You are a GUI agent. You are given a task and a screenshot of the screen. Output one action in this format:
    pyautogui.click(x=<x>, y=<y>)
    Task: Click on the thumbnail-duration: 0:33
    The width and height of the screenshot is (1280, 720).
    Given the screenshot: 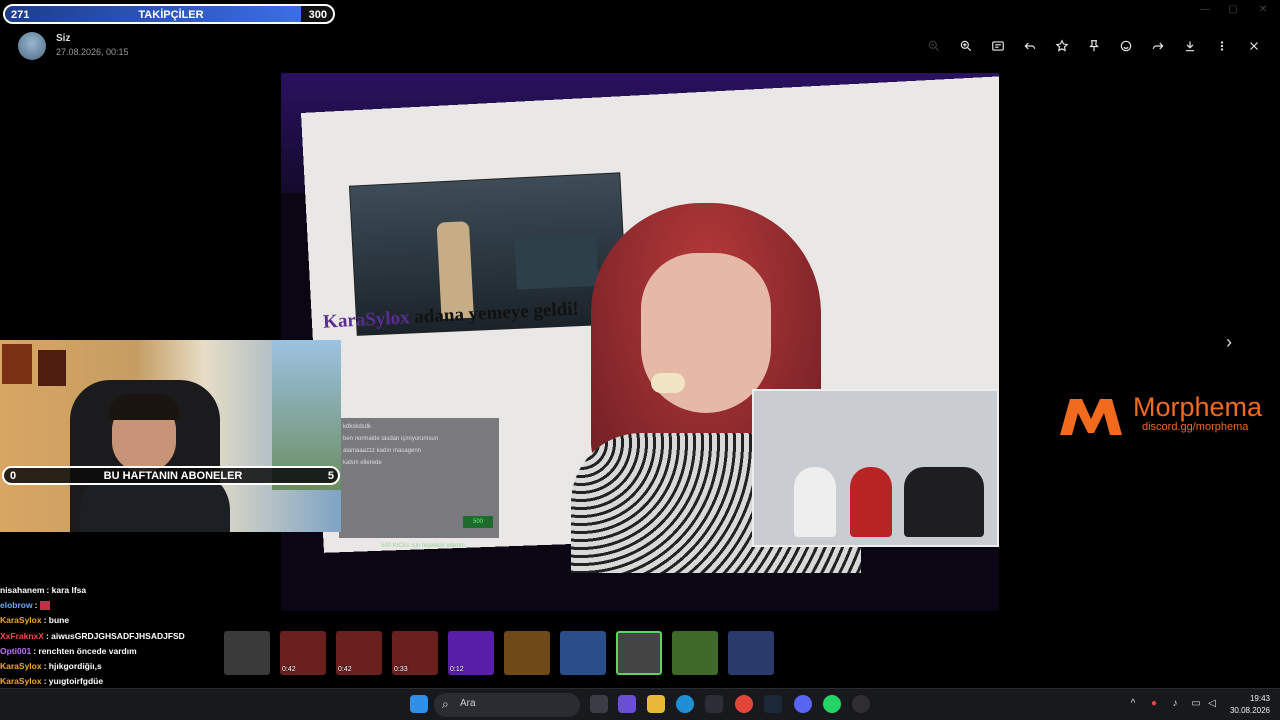 What is the action you would take?
    pyautogui.click(x=401, y=669)
    